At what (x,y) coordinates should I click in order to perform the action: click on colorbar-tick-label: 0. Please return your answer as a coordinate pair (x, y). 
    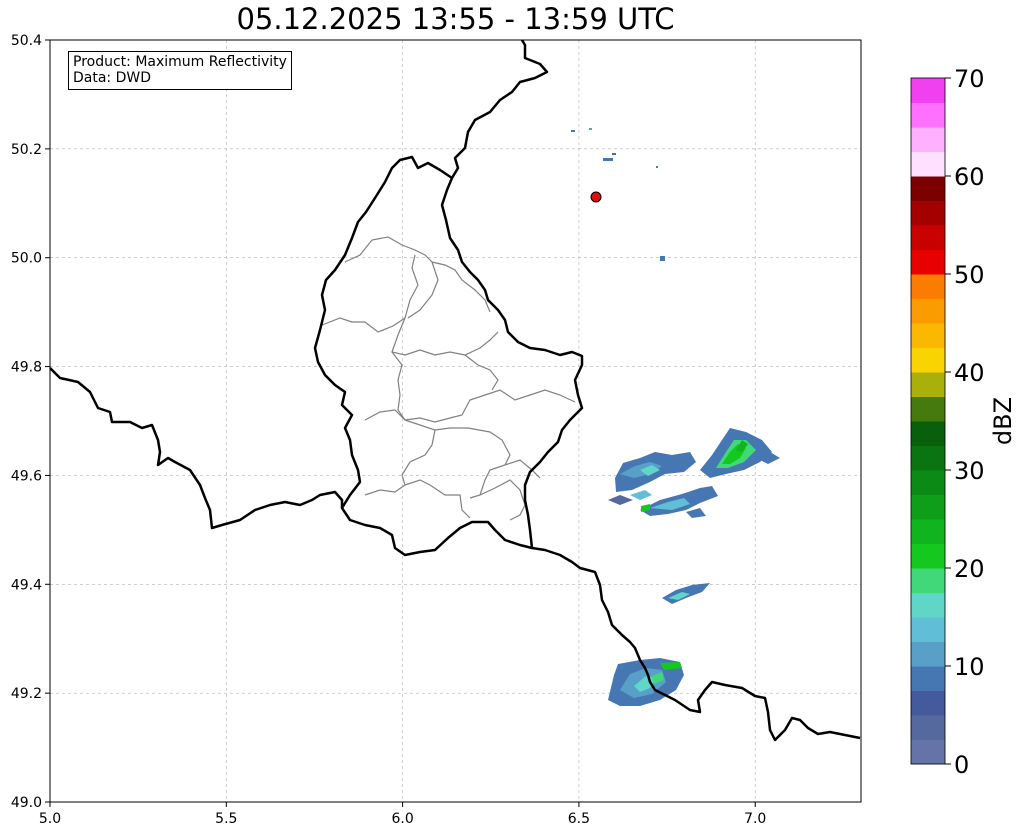
    Looking at the image, I should click on (961, 765).